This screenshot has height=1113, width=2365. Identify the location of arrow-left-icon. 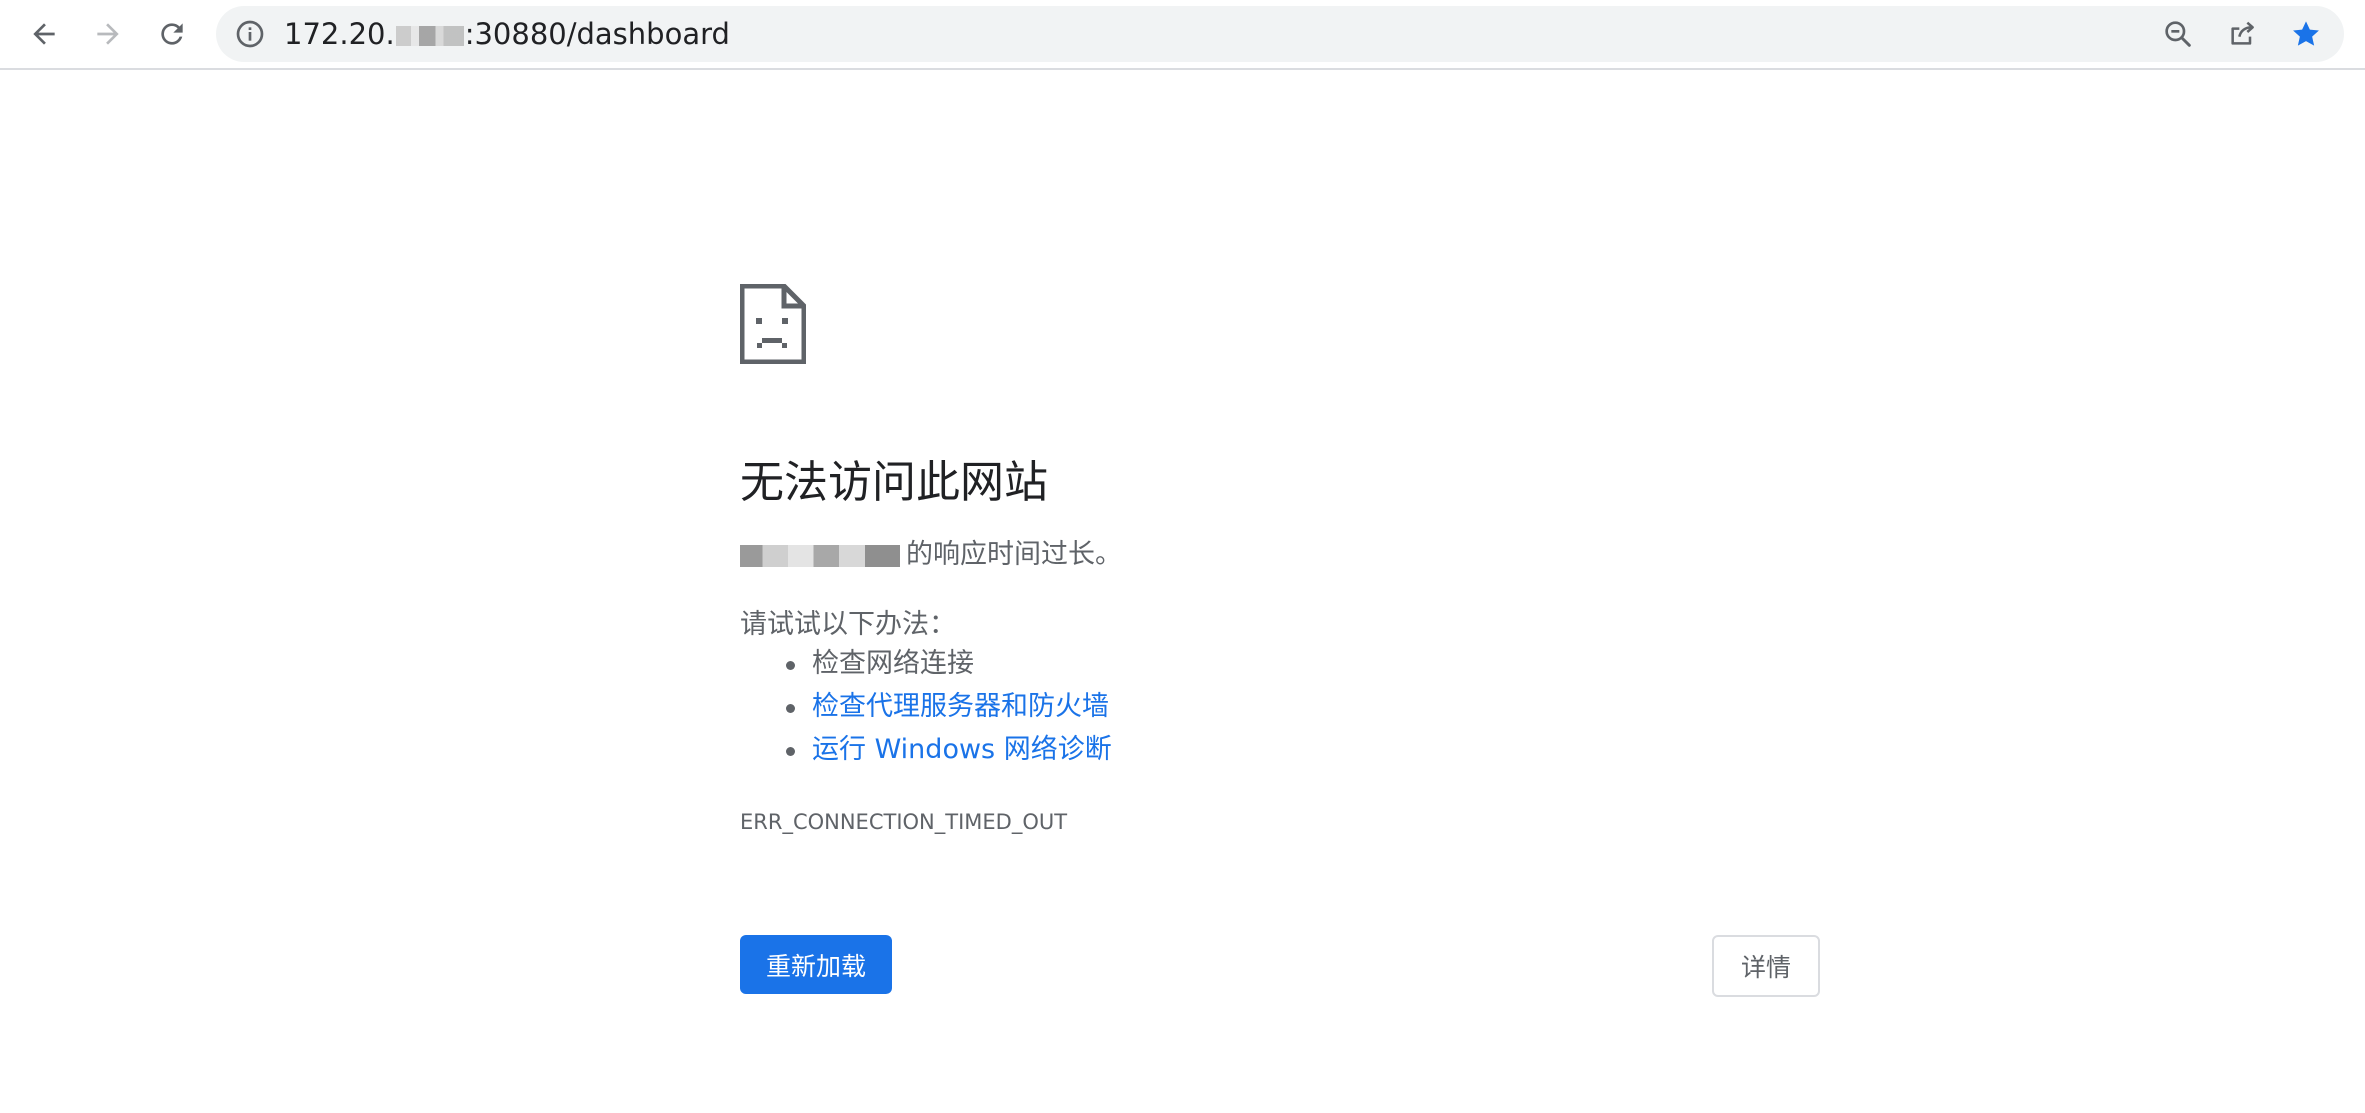
(44, 34).